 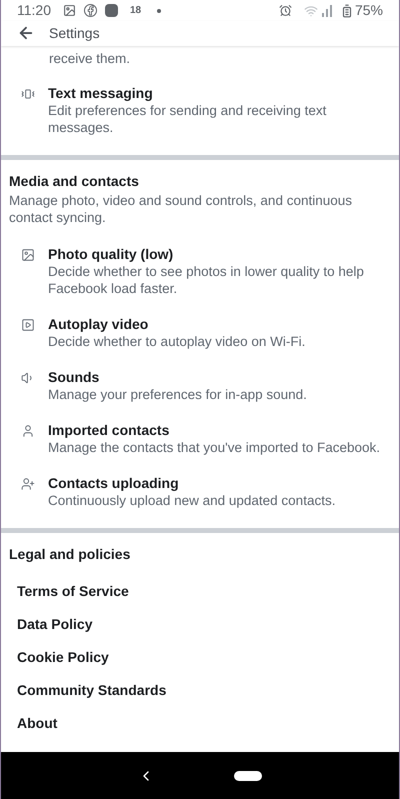 I want to click on add-person-icon, so click(x=28, y=483).